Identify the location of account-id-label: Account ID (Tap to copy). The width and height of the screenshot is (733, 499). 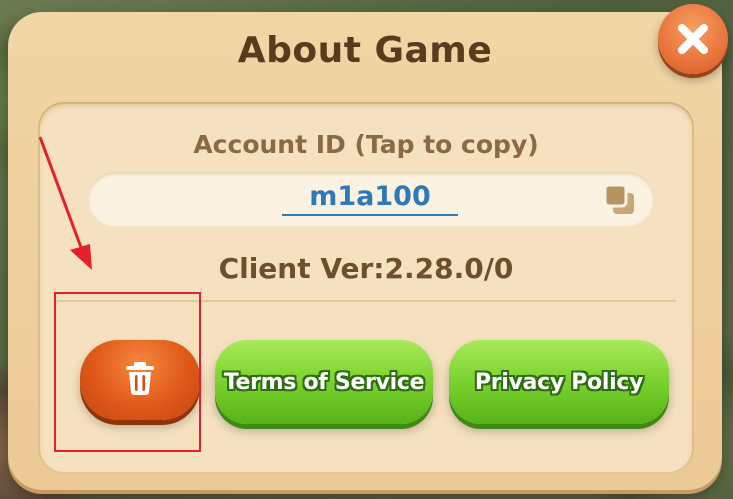
(366, 144).